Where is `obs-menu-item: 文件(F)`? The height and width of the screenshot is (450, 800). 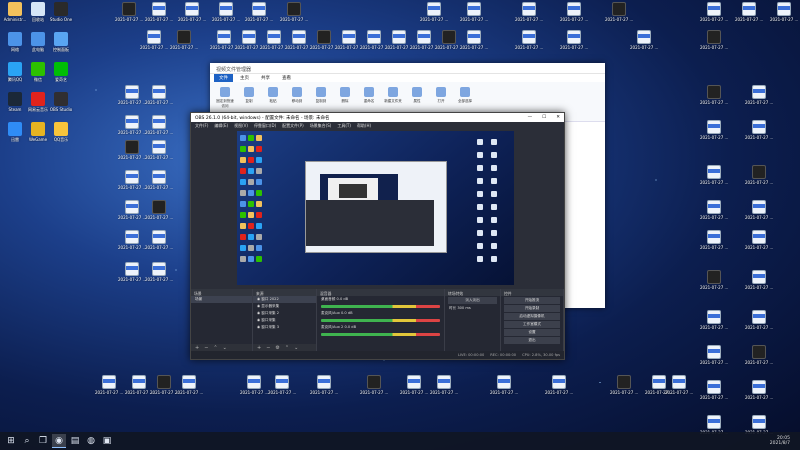
obs-menu-item: 文件(F) is located at coordinates (201, 125).